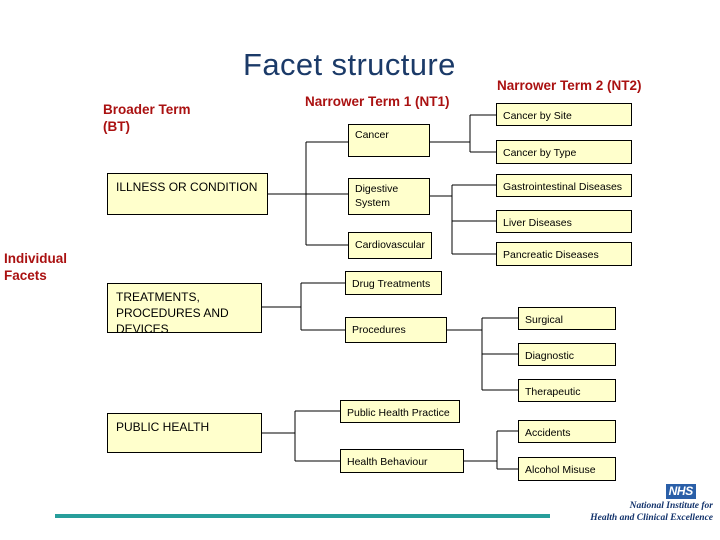 The height and width of the screenshot is (540, 720). Describe the element at coordinates (147, 109) in the screenshot. I see `column-header-bt-line1: Broader Term` at that location.